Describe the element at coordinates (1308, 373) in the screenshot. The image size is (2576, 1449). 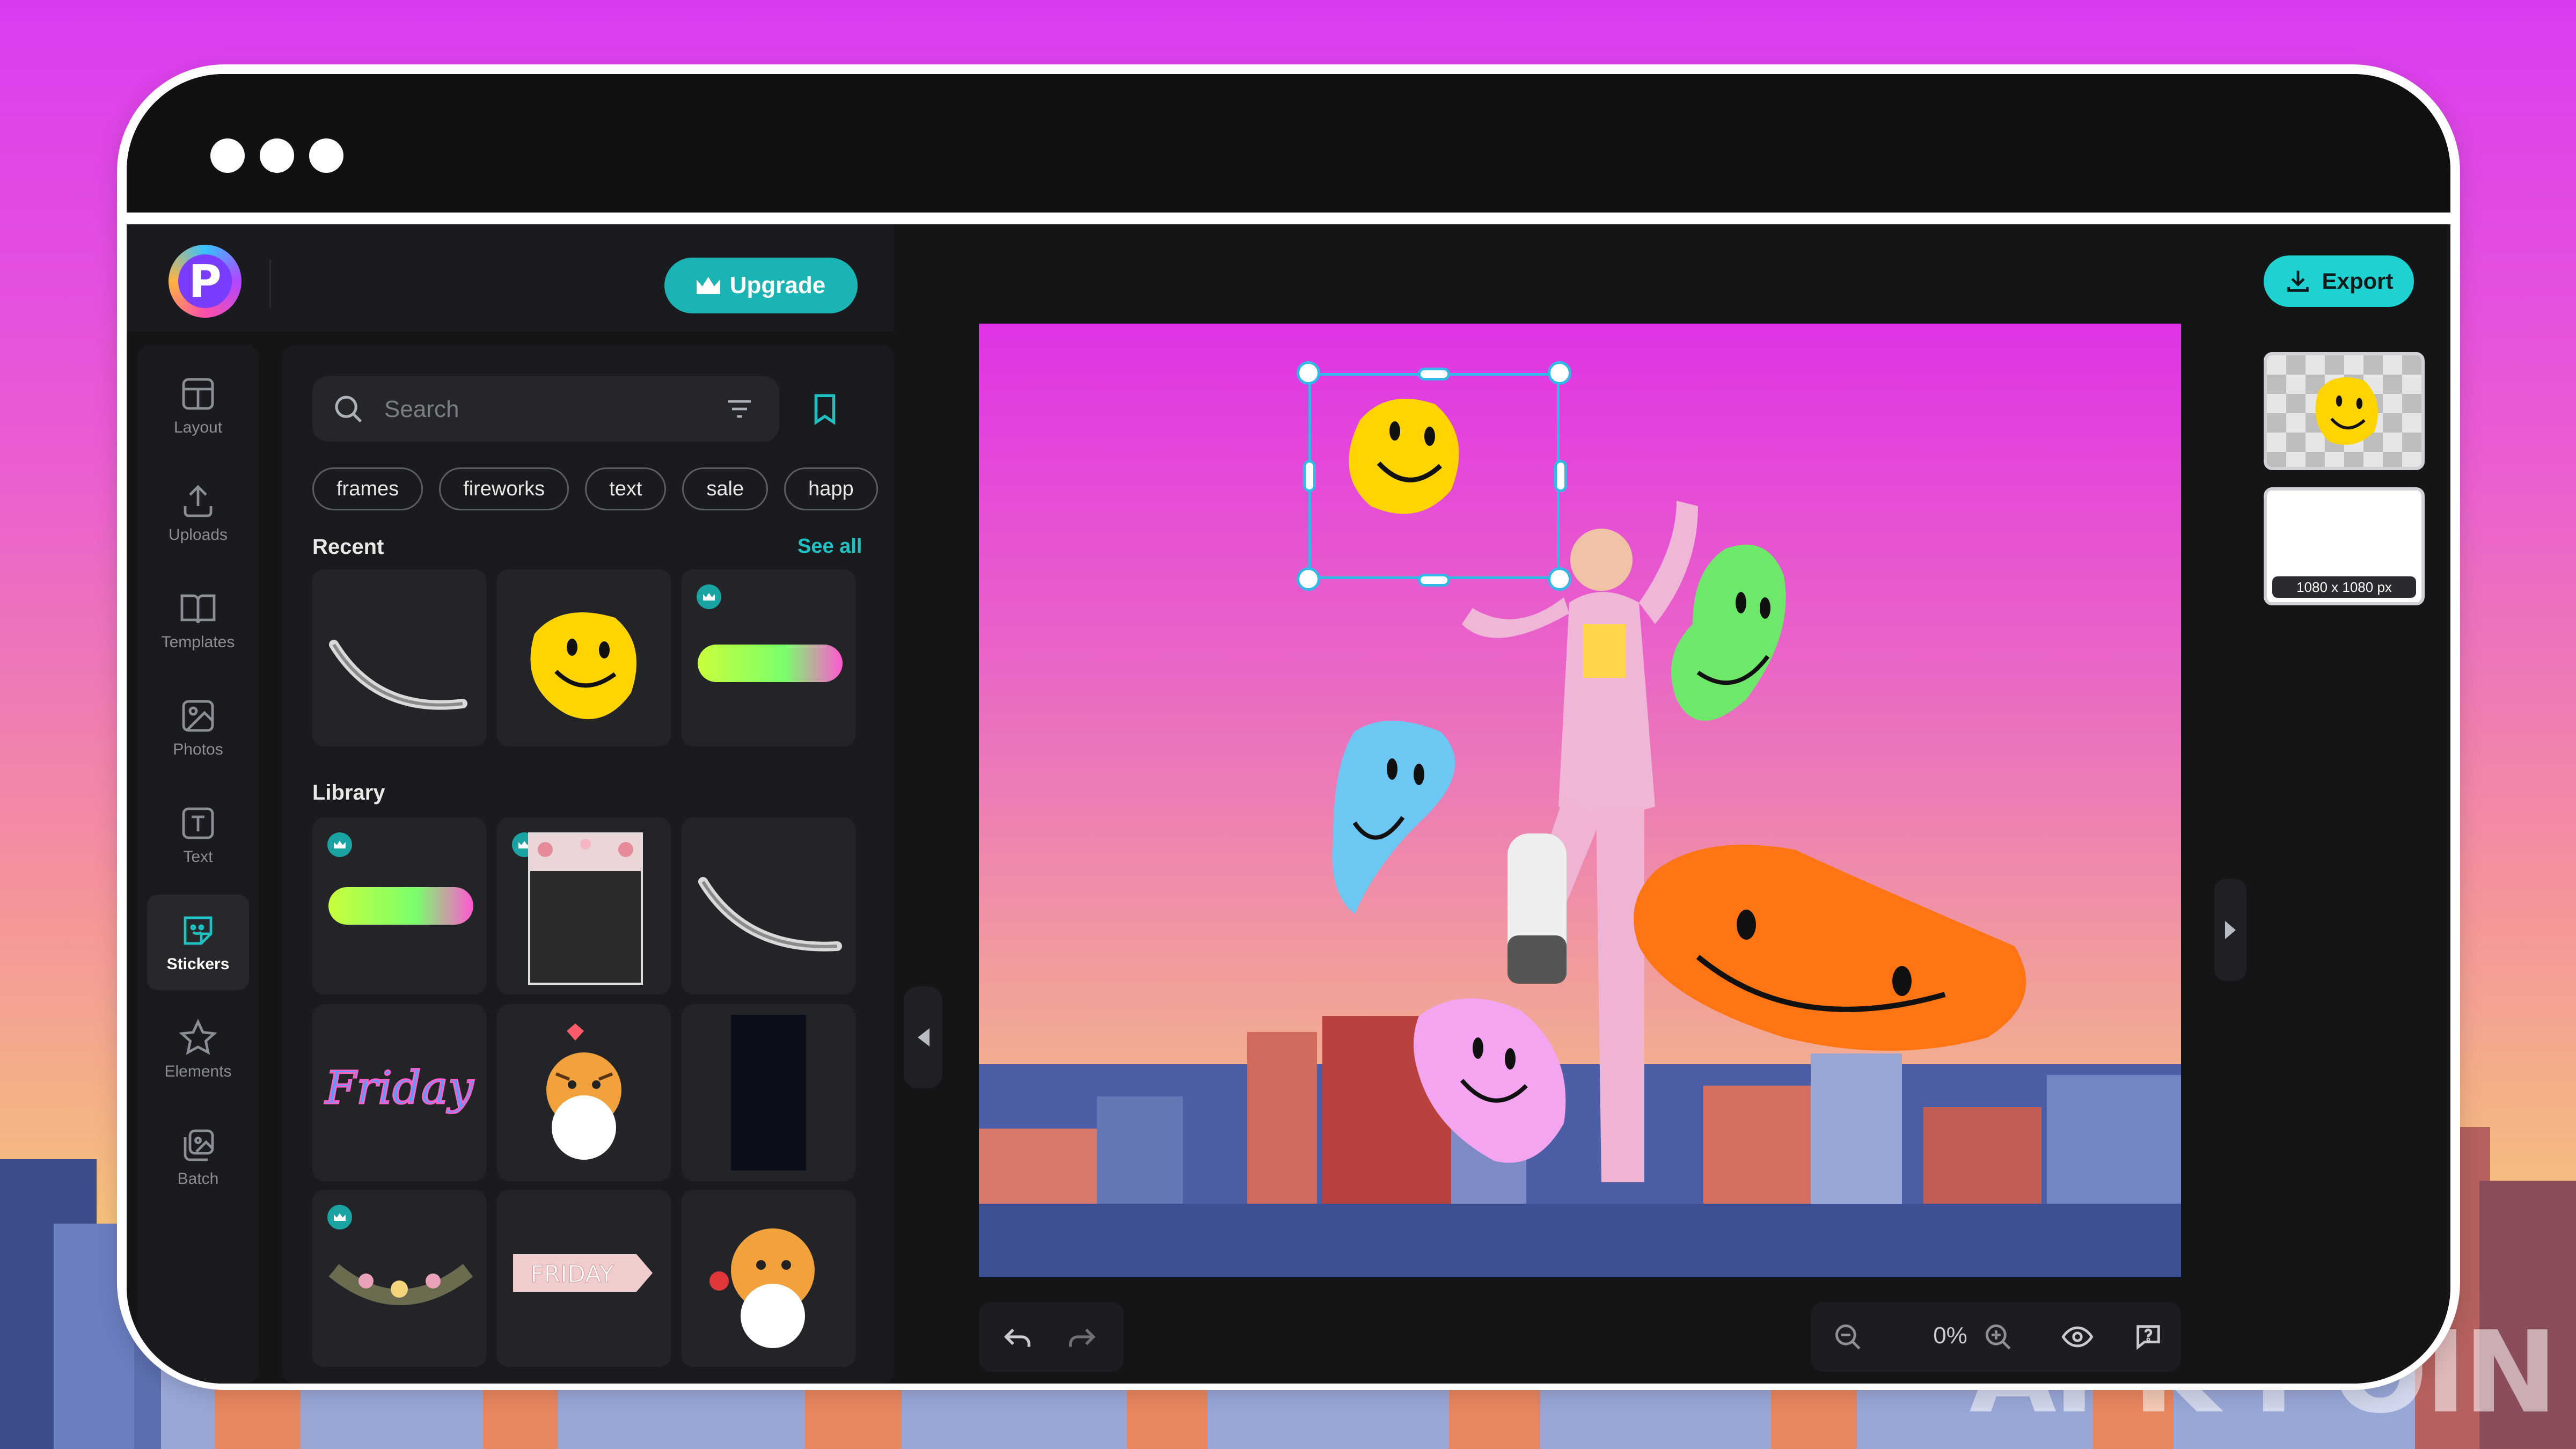
I see `resize-handle-top-left` at that location.